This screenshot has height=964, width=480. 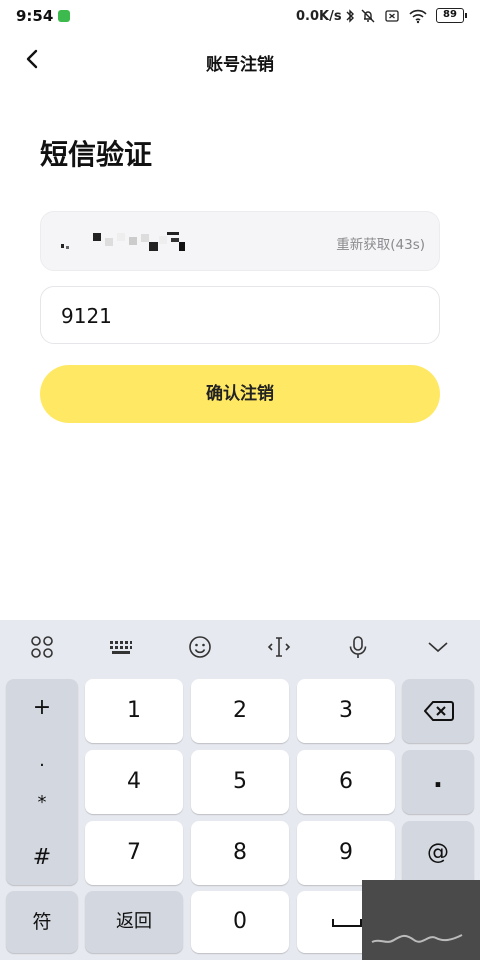 What do you see at coordinates (35, 16) in the screenshot?
I see `status-time: 9:54` at bounding box center [35, 16].